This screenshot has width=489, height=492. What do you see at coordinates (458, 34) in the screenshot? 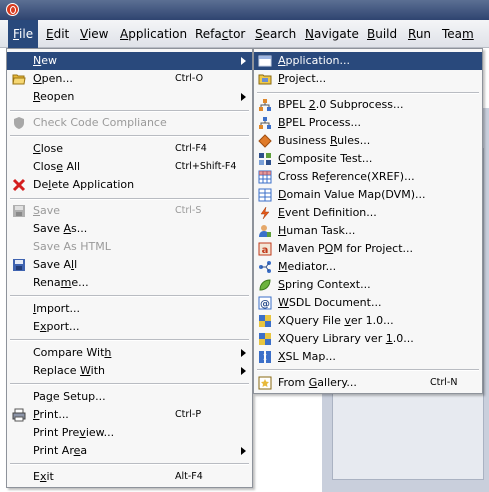
I see `menu-team: Team` at bounding box center [458, 34].